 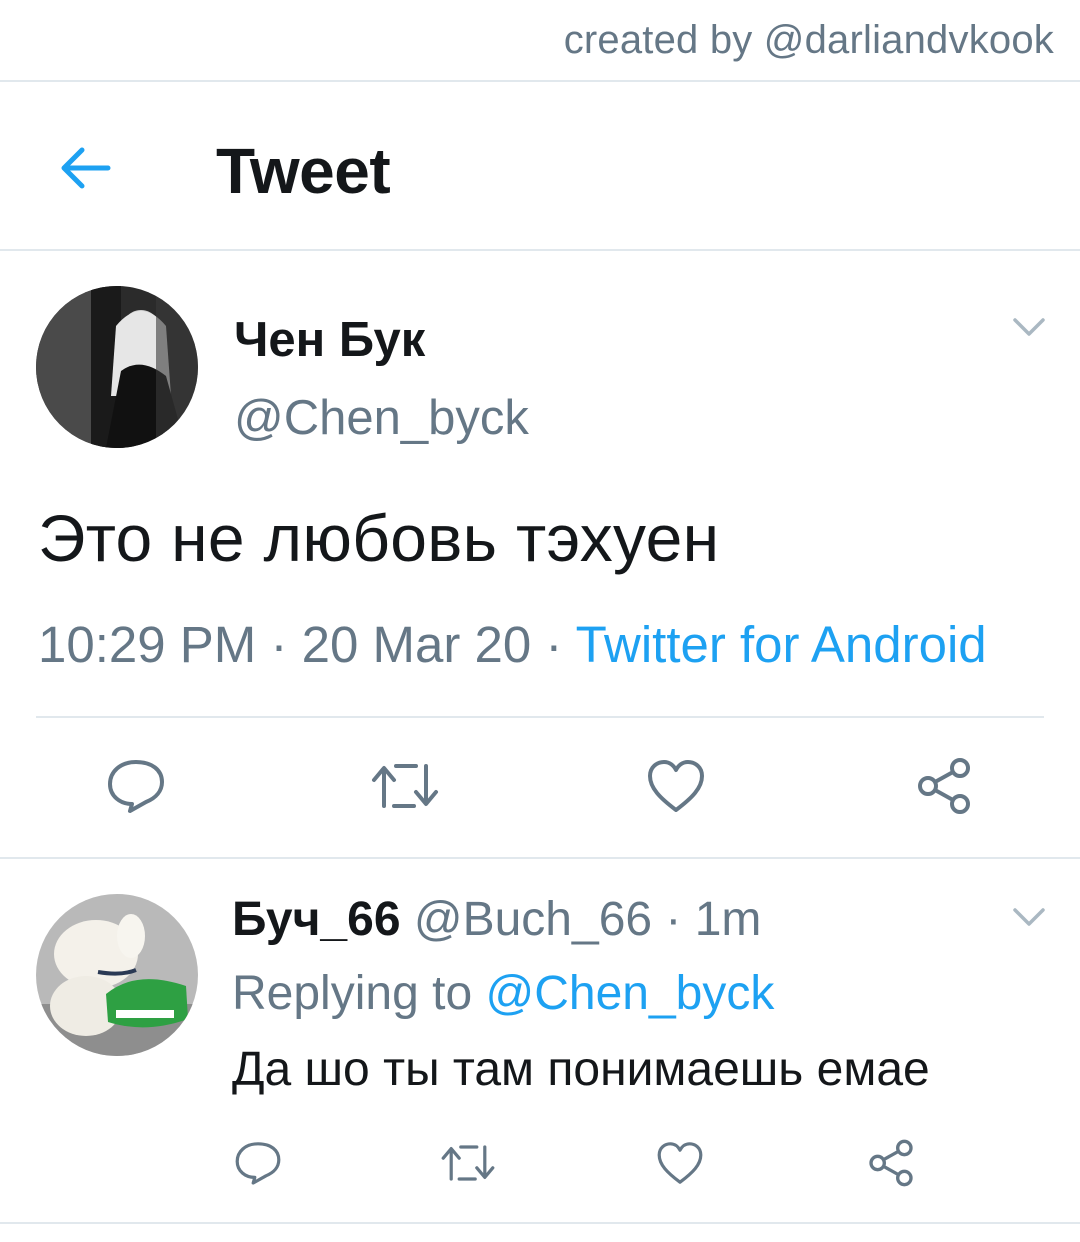 I want to click on author-name: Чен Бук, so click(x=329, y=340).